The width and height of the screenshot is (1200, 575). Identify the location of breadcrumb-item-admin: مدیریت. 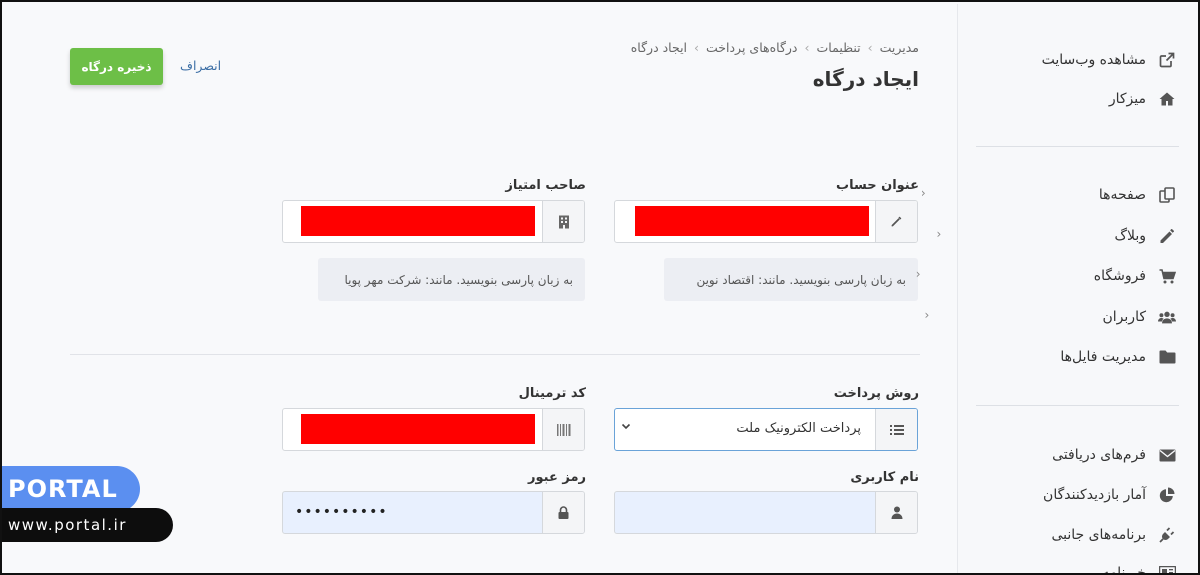
(899, 47).